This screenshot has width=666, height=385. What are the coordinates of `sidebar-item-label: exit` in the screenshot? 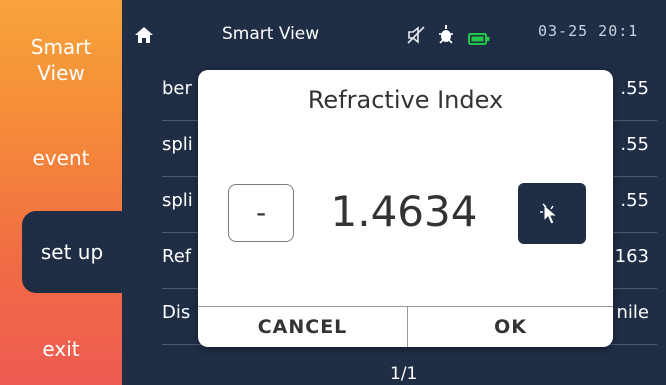 It's located at (61, 349).